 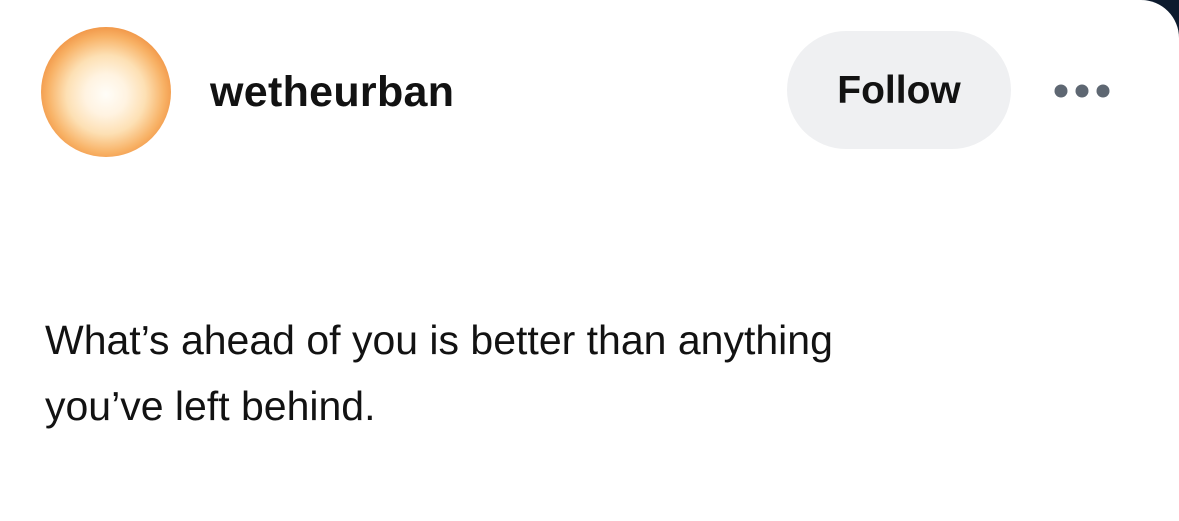 I want to click on post-text-line: you’ve left behind., so click(x=210, y=406).